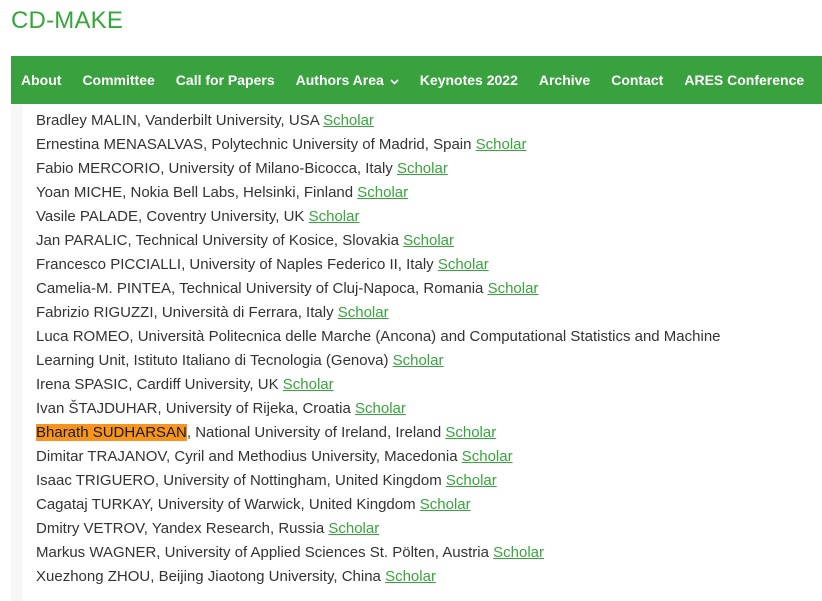 The width and height of the screenshot is (822, 601). I want to click on nav-ares-conference-label: ARES Conference, so click(744, 80).